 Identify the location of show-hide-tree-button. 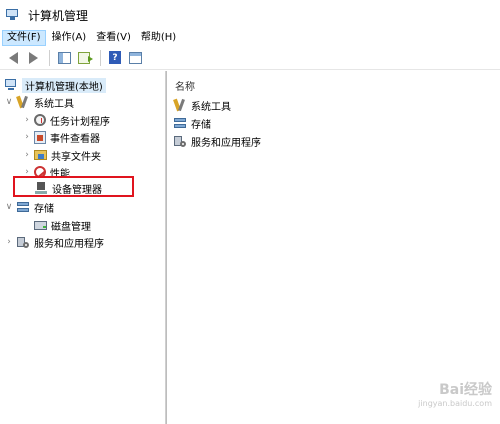
(64, 58).